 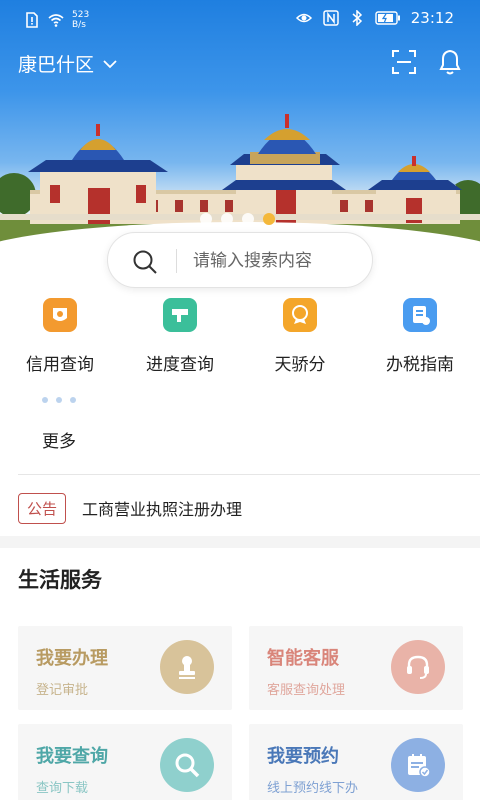 I want to click on bell-icon, so click(x=450, y=62).